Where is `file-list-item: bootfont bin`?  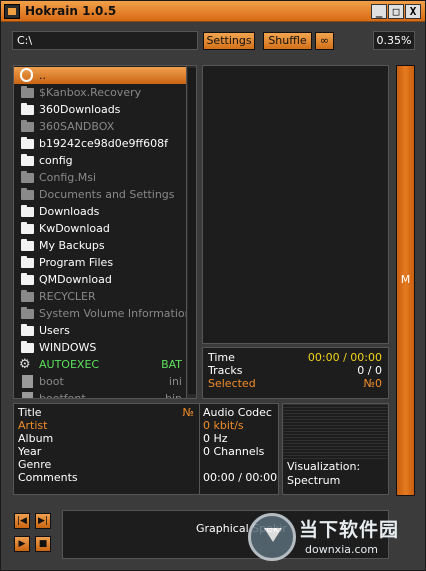
file-list-item: bootfont bin is located at coordinates (100, 394).